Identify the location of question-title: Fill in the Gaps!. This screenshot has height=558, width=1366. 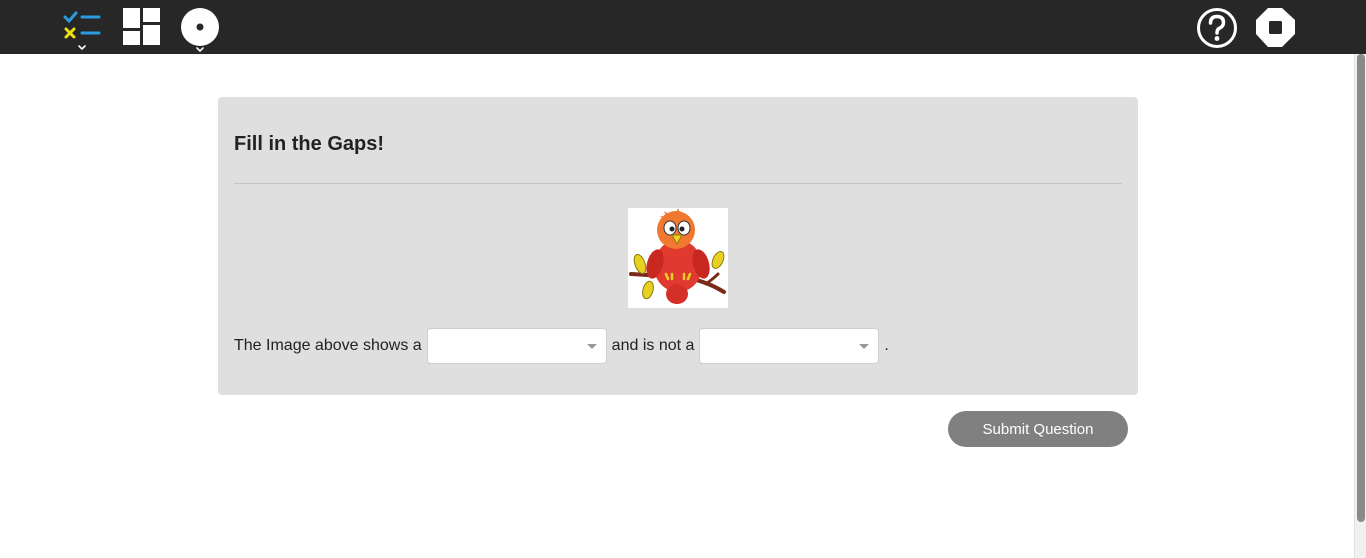
(309, 144).